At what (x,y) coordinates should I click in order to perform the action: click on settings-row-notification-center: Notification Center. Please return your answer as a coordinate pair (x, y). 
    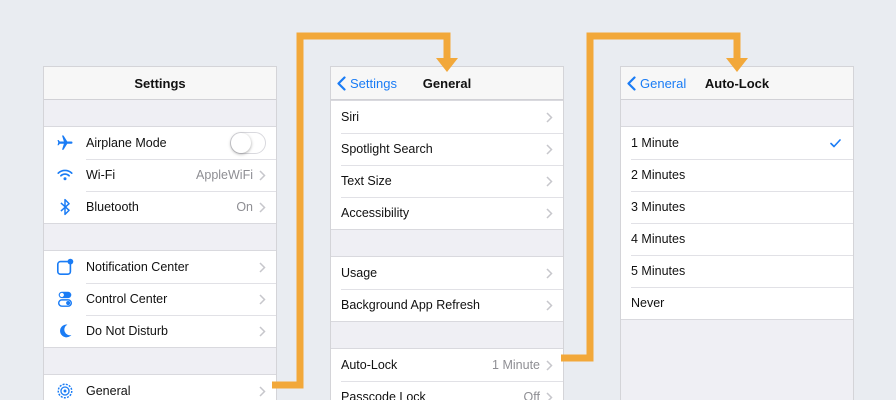
    Looking at the image, I should click on (160, 267).